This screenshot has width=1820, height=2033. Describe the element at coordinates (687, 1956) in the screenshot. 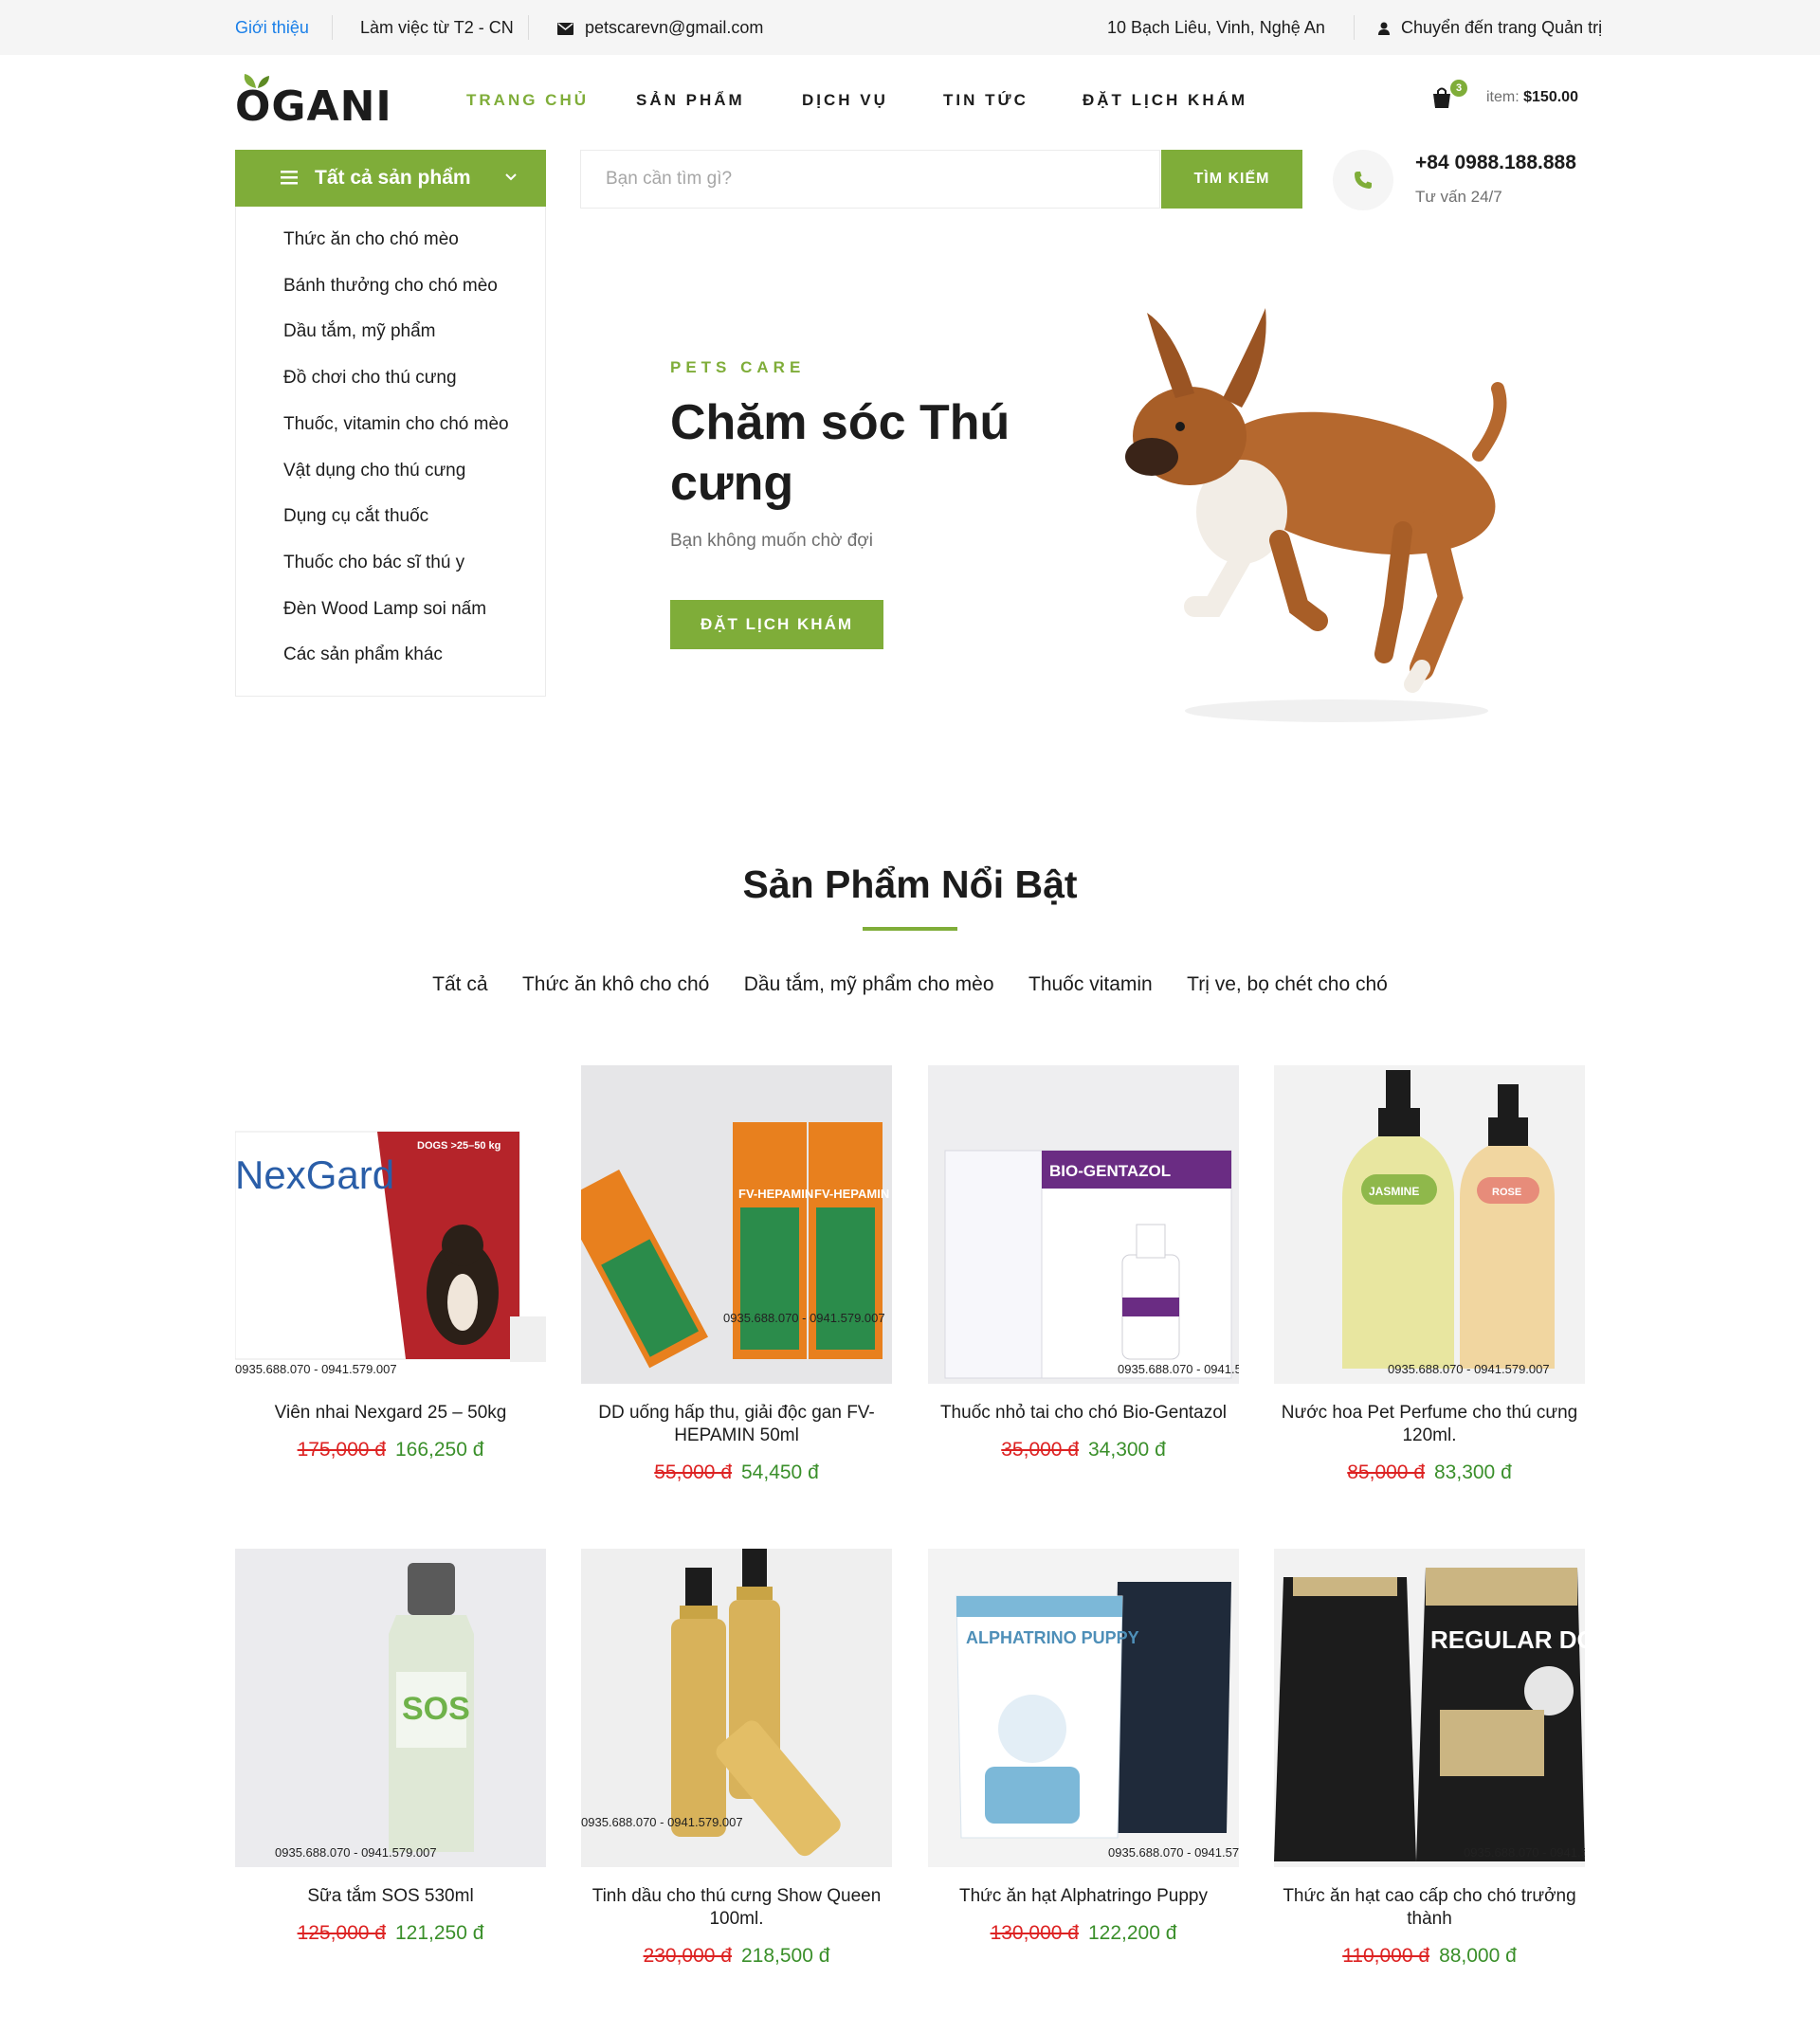

I see `old-price: 230,000 đ` at that location.